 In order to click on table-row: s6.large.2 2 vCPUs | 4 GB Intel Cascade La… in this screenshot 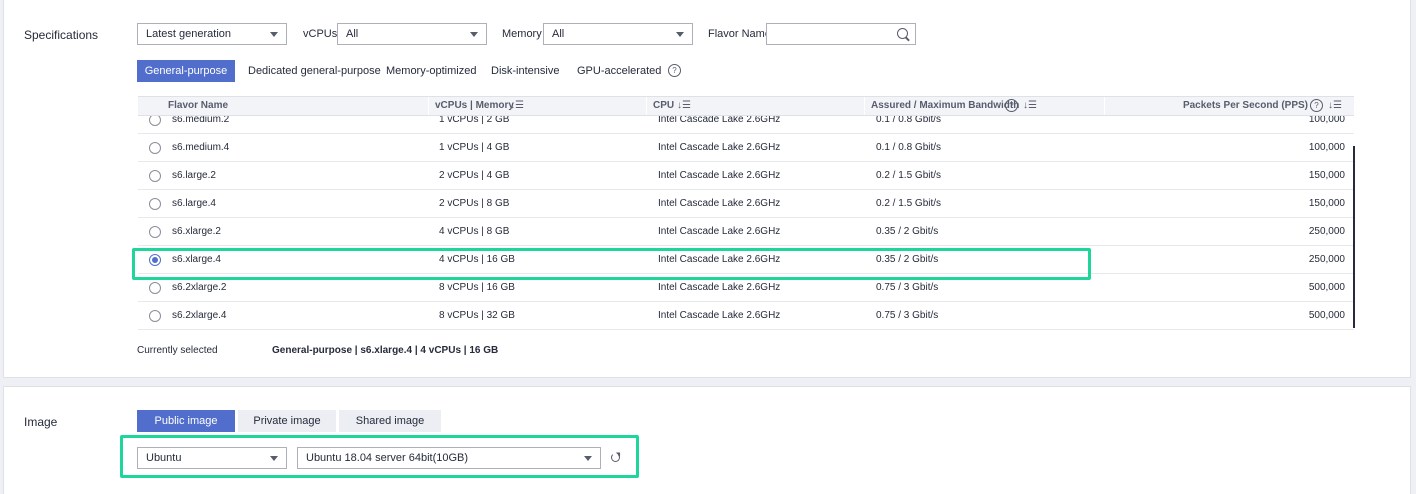, I will do `click(746, 176)`.